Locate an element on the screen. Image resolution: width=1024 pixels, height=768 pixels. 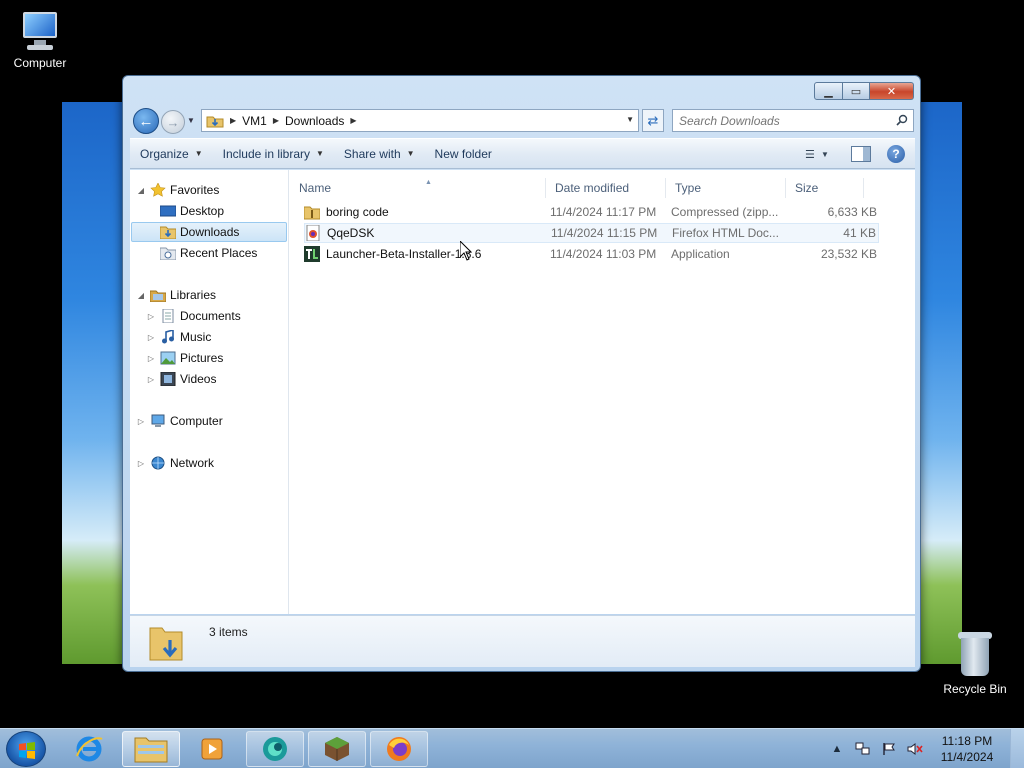
nav-recent-places: Recent Places is located at coordinates (208, 253).